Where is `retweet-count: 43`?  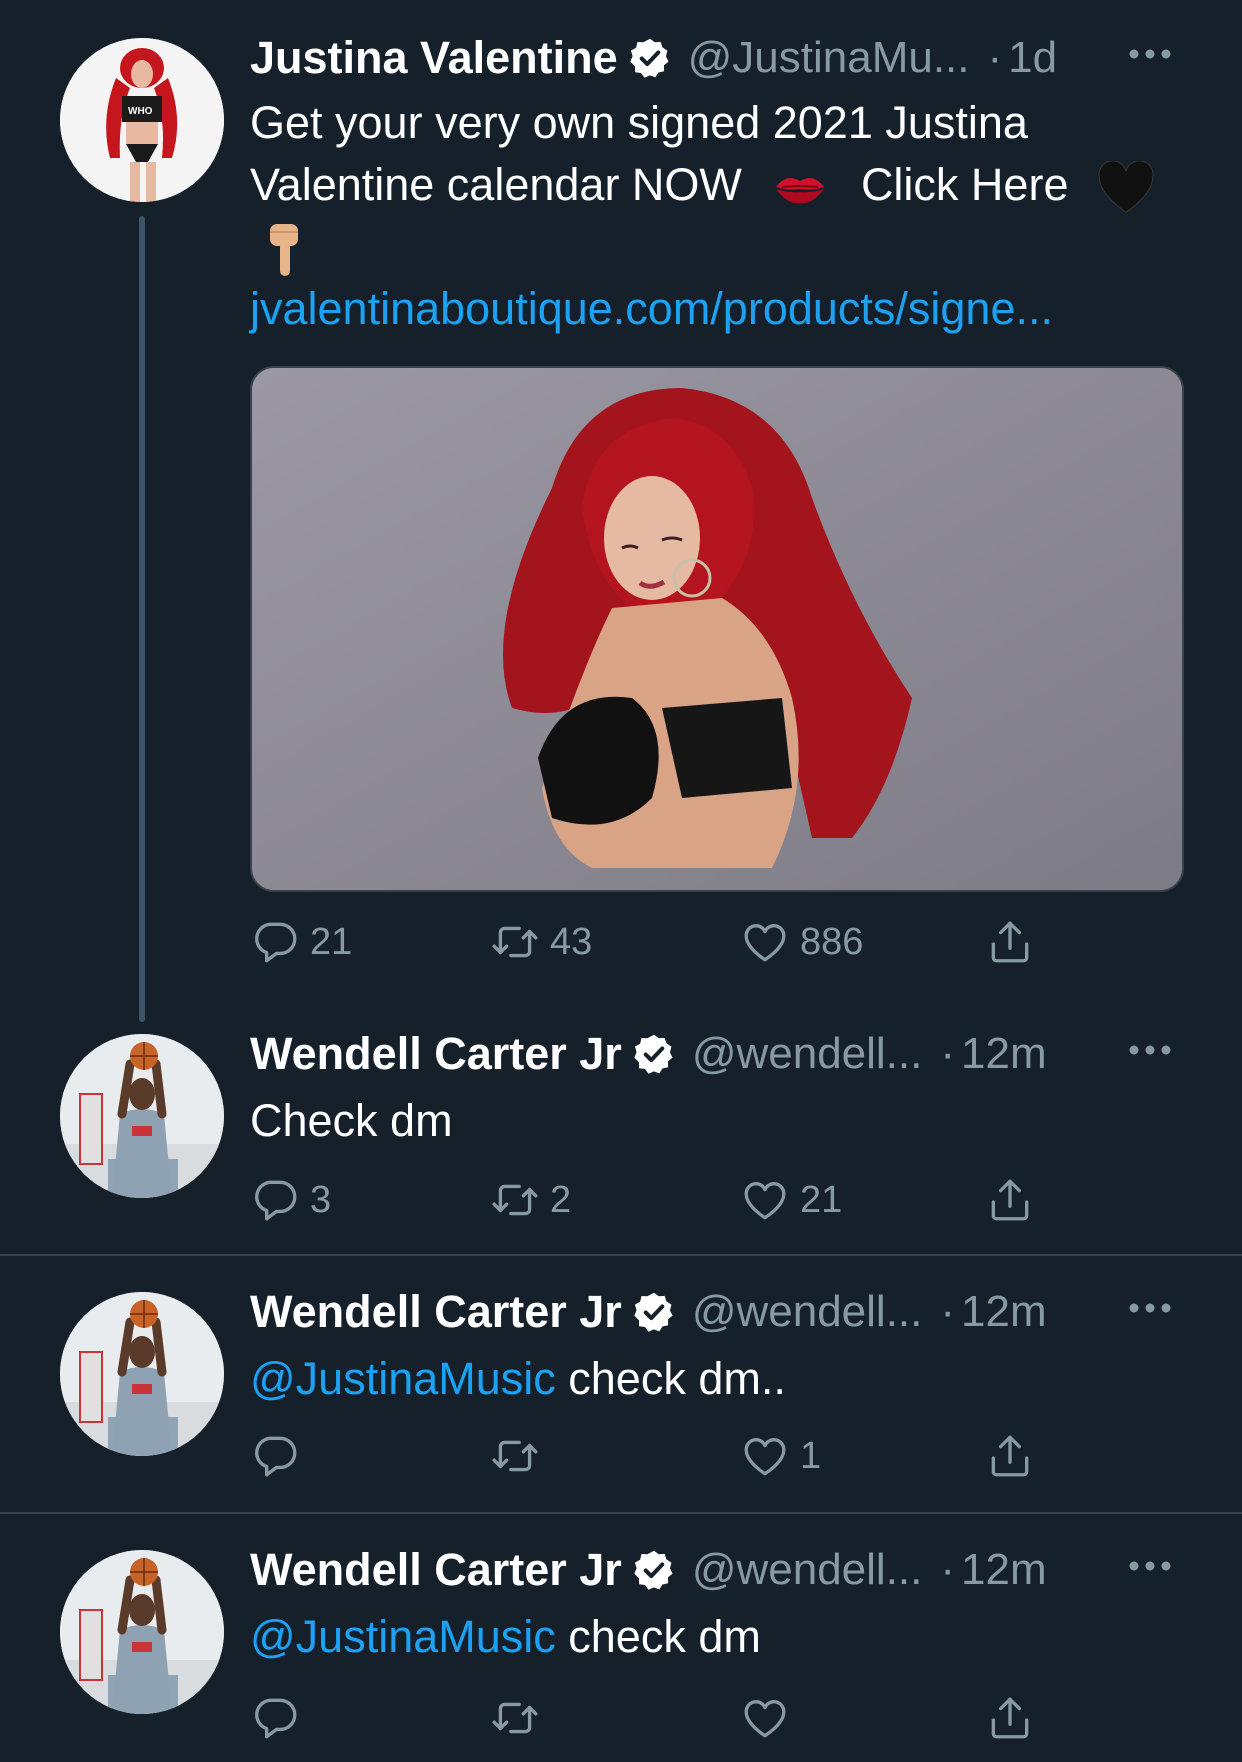 retweet-count: 43 is located at coordinates (571, 941).